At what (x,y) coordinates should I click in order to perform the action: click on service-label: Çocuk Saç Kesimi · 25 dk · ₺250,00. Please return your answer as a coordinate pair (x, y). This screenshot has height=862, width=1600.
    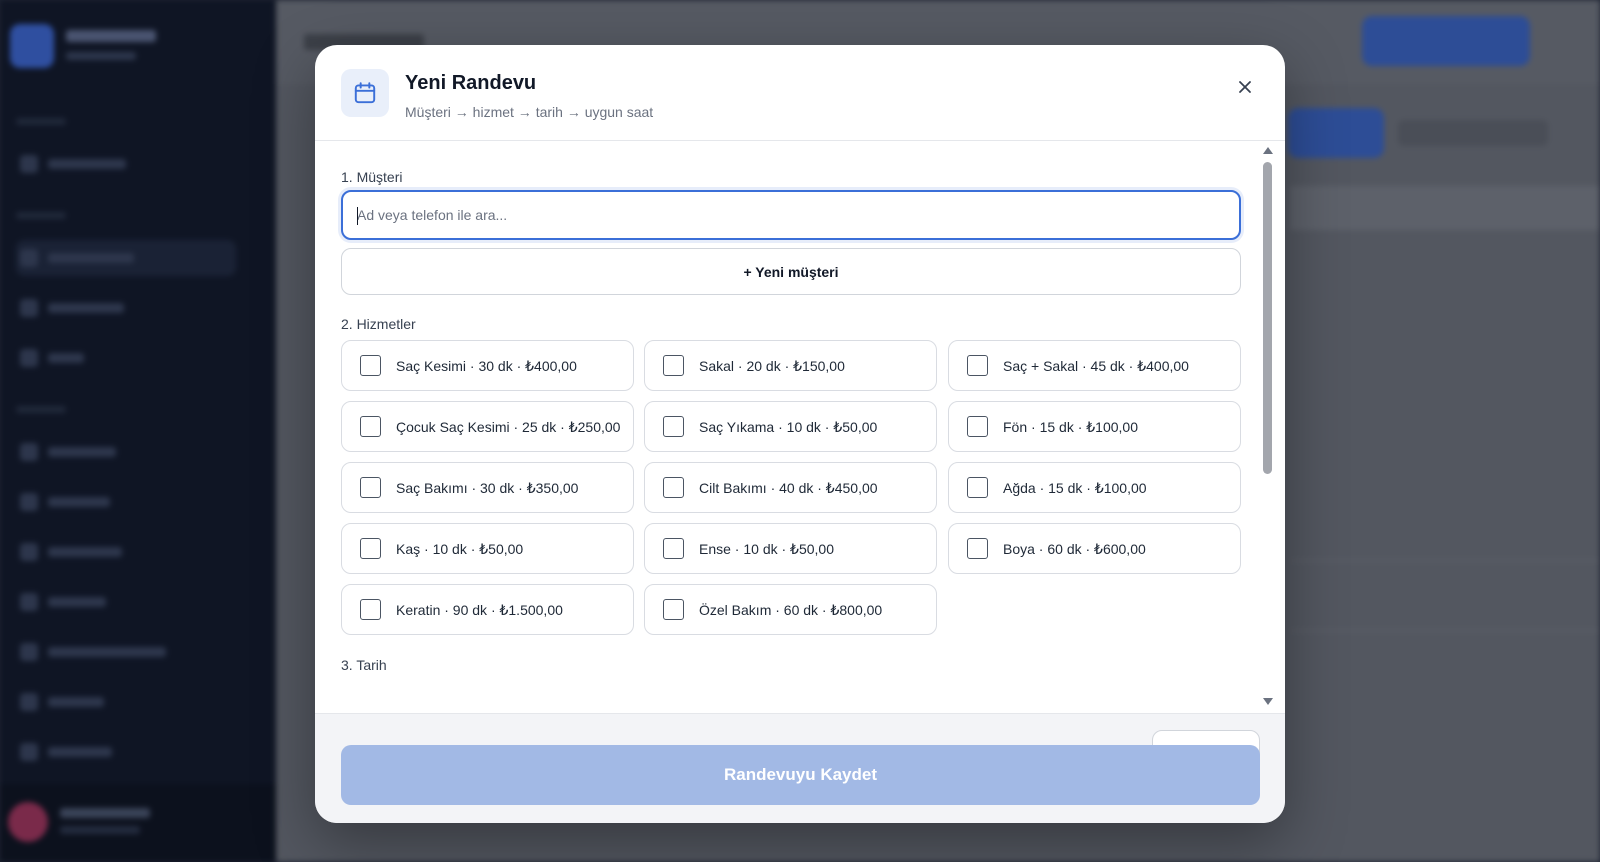
    Looking at the image, I should click on (508, 427).